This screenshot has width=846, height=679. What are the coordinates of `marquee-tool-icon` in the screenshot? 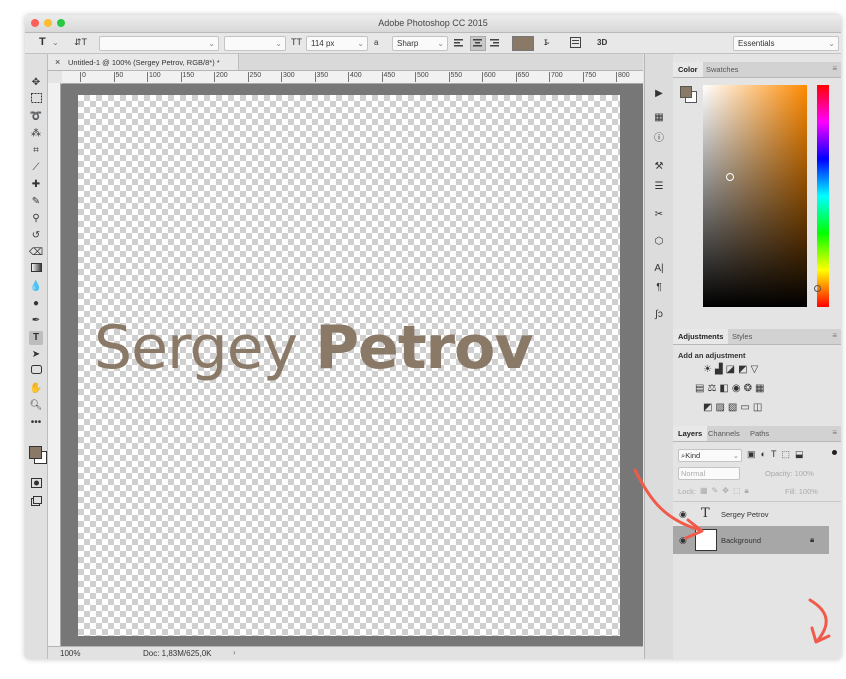 It's located at (36, 100).